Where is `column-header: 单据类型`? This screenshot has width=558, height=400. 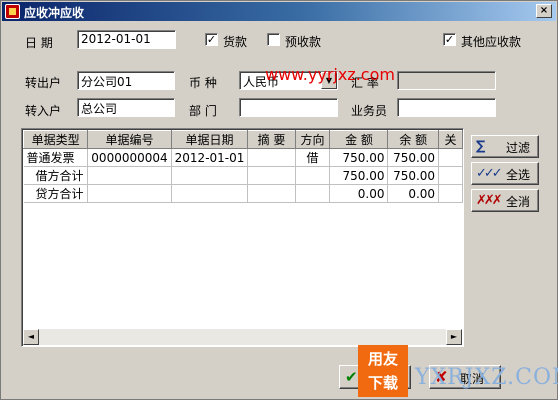 column-header: 单据类型 is located at coordinates (55, 139).